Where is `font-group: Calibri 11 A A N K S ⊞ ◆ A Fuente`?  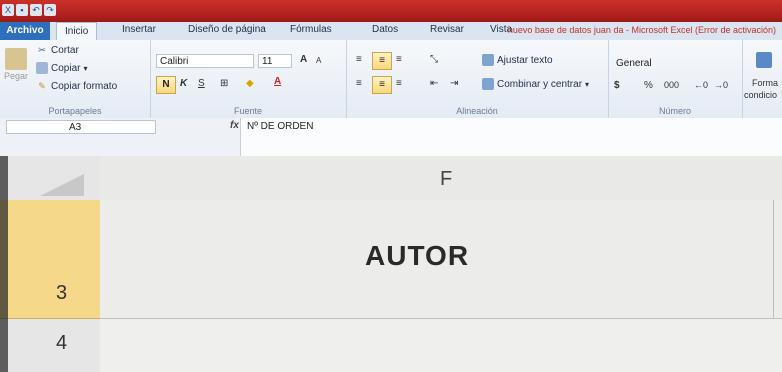
font-group: Calibri 11 A A N K S ⊞ ◆ A Fuente is located at coordinates (248, 79).